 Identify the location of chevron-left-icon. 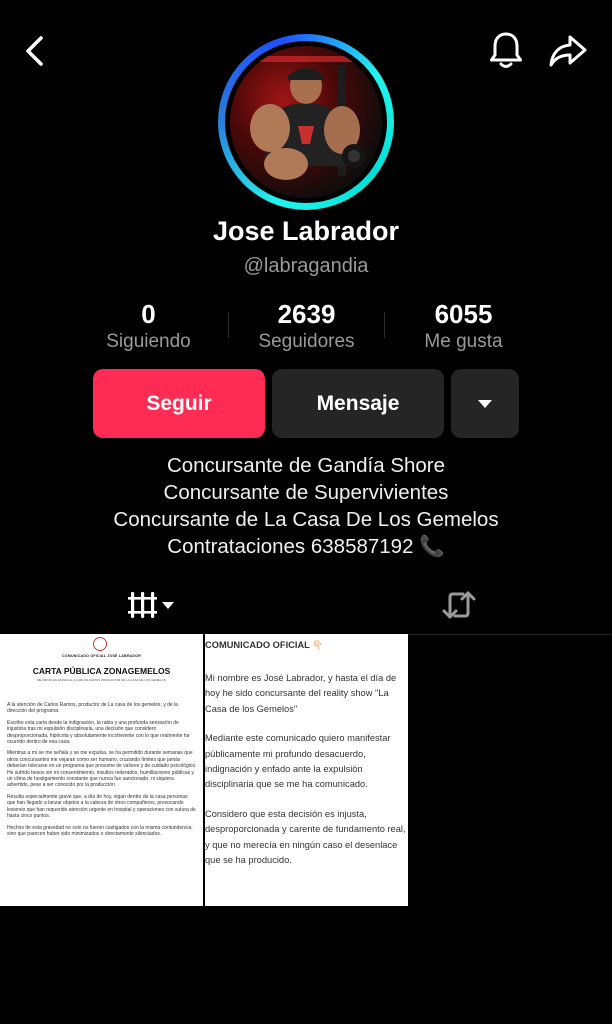
(34, 51).